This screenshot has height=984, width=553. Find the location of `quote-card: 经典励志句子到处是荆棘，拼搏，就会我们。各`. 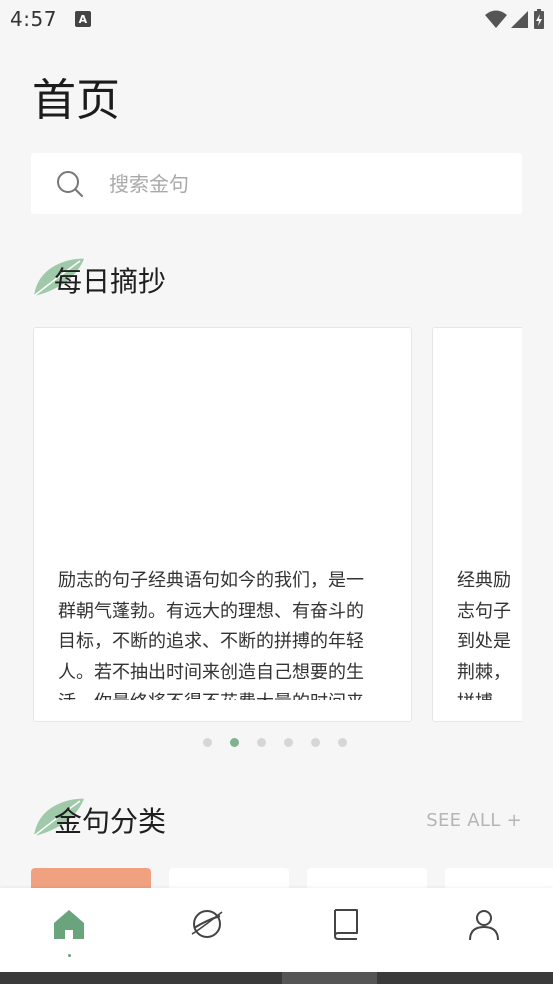

quote-card: 经典励志句子到处是荆棘，拼搏，就会我们。各 is located at coordinates (477, 524).